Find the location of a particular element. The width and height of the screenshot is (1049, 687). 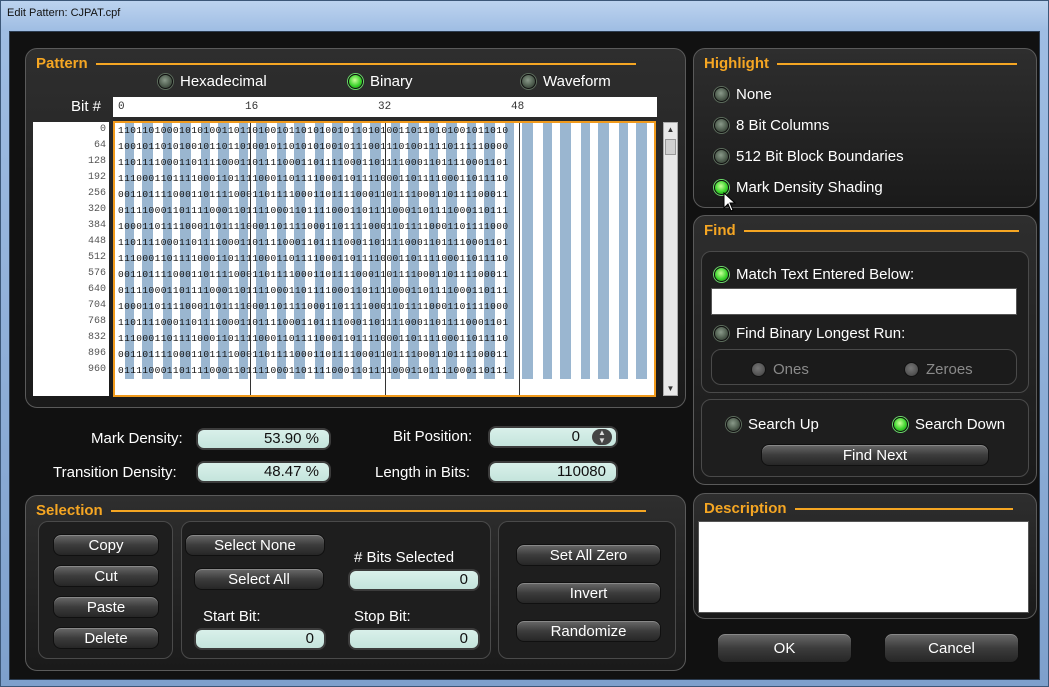

bit-number-label: Bit # is located at coordinates (86, 106).